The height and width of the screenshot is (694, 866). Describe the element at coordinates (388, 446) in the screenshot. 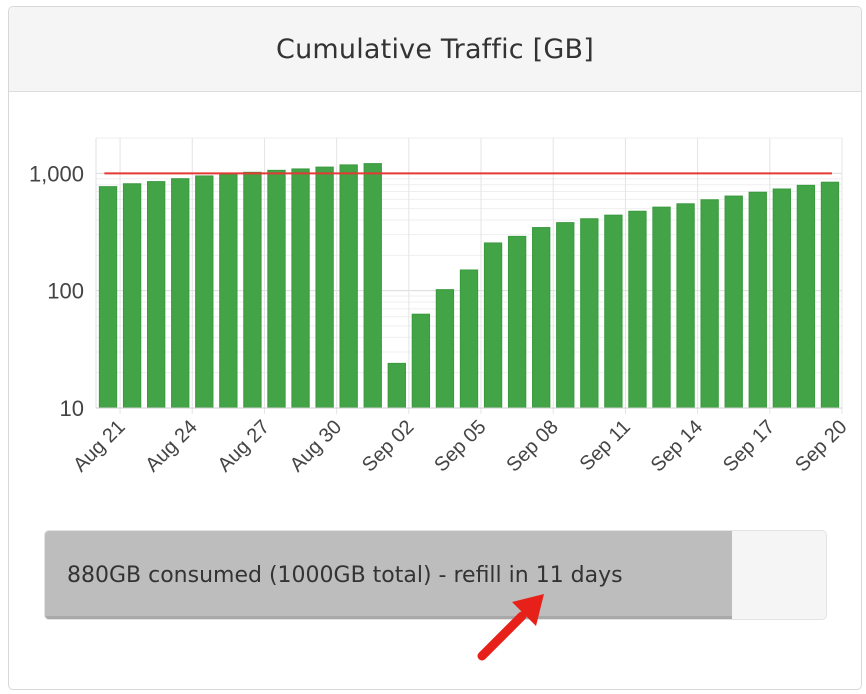

I see `x-tick-label: Sep 02` at that location.